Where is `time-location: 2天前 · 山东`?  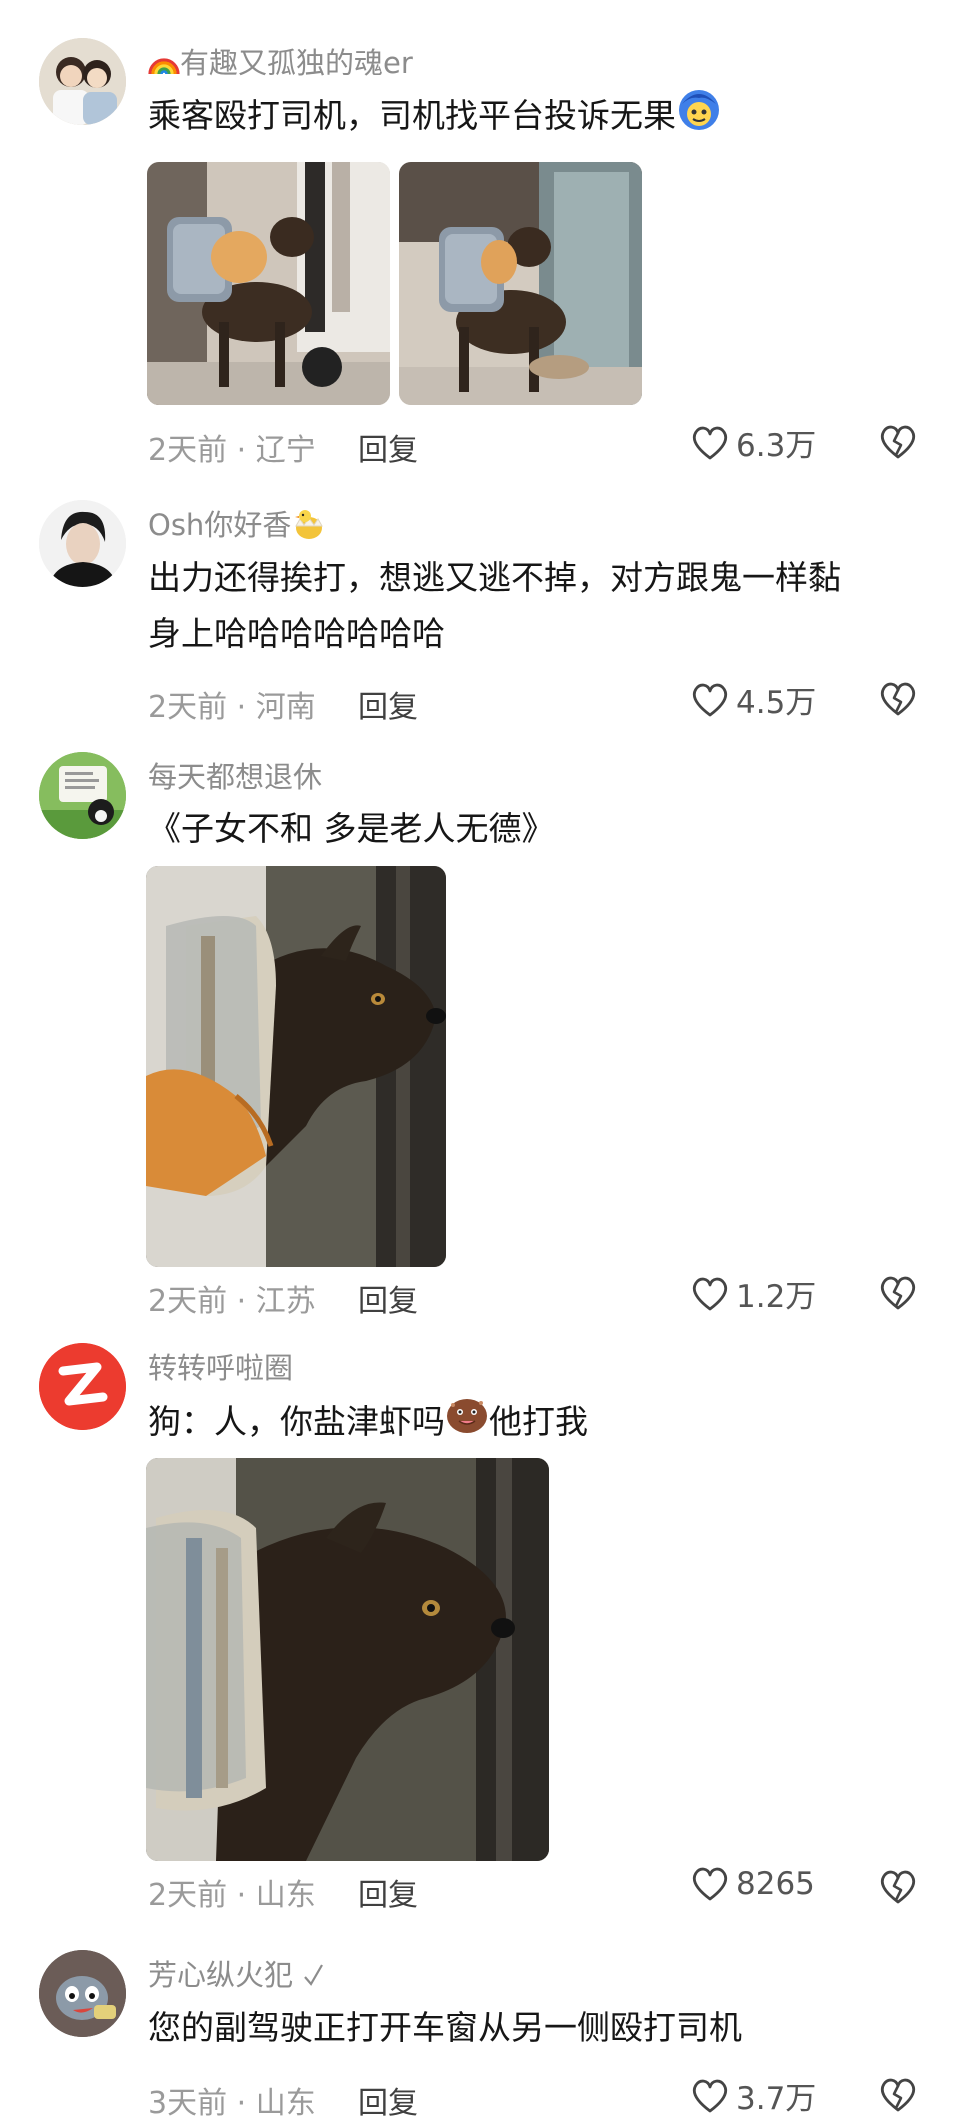
time-location: 2天前 · 山东 is located at coordinates (232, 1895).